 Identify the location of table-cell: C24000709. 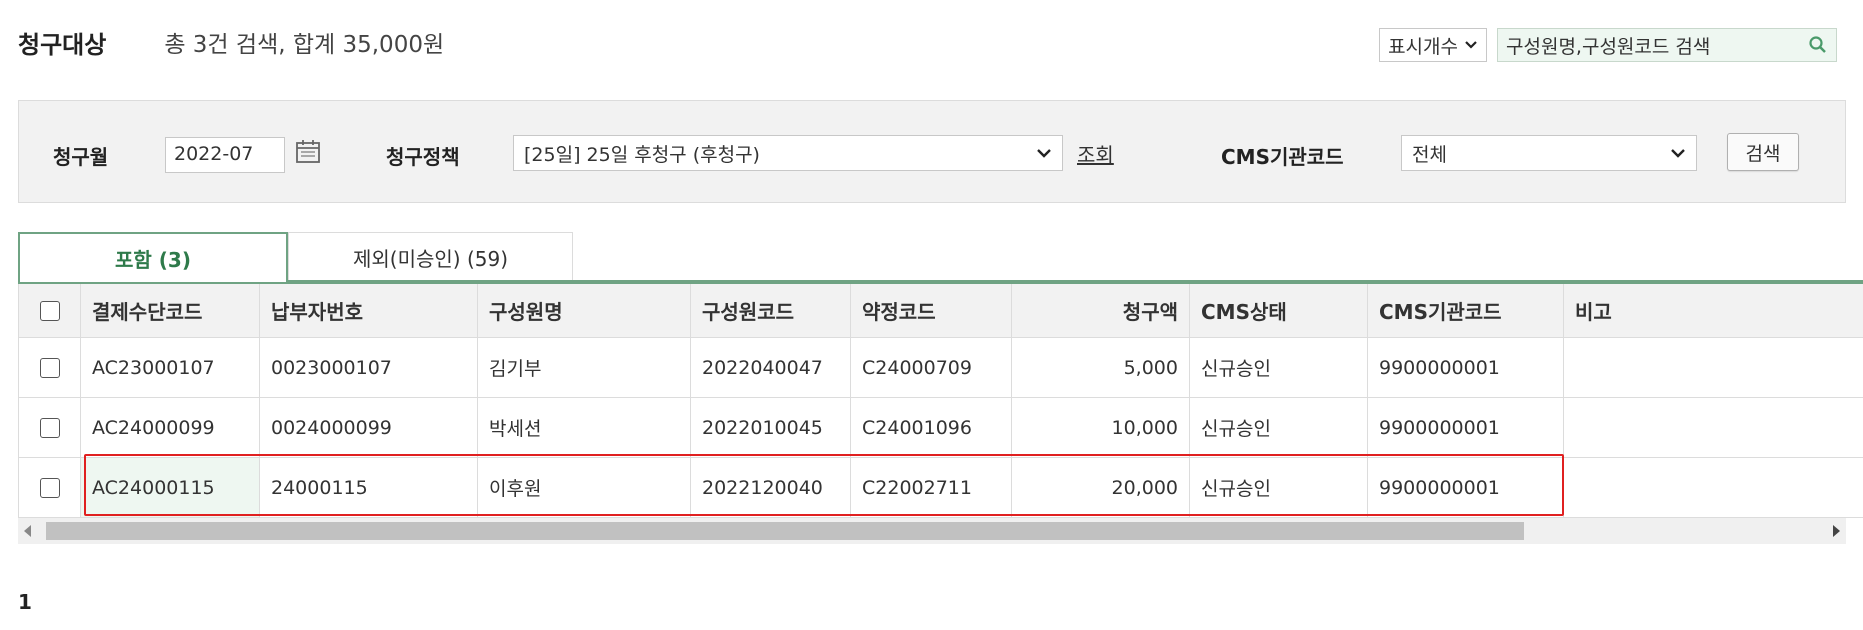
(931, 367).